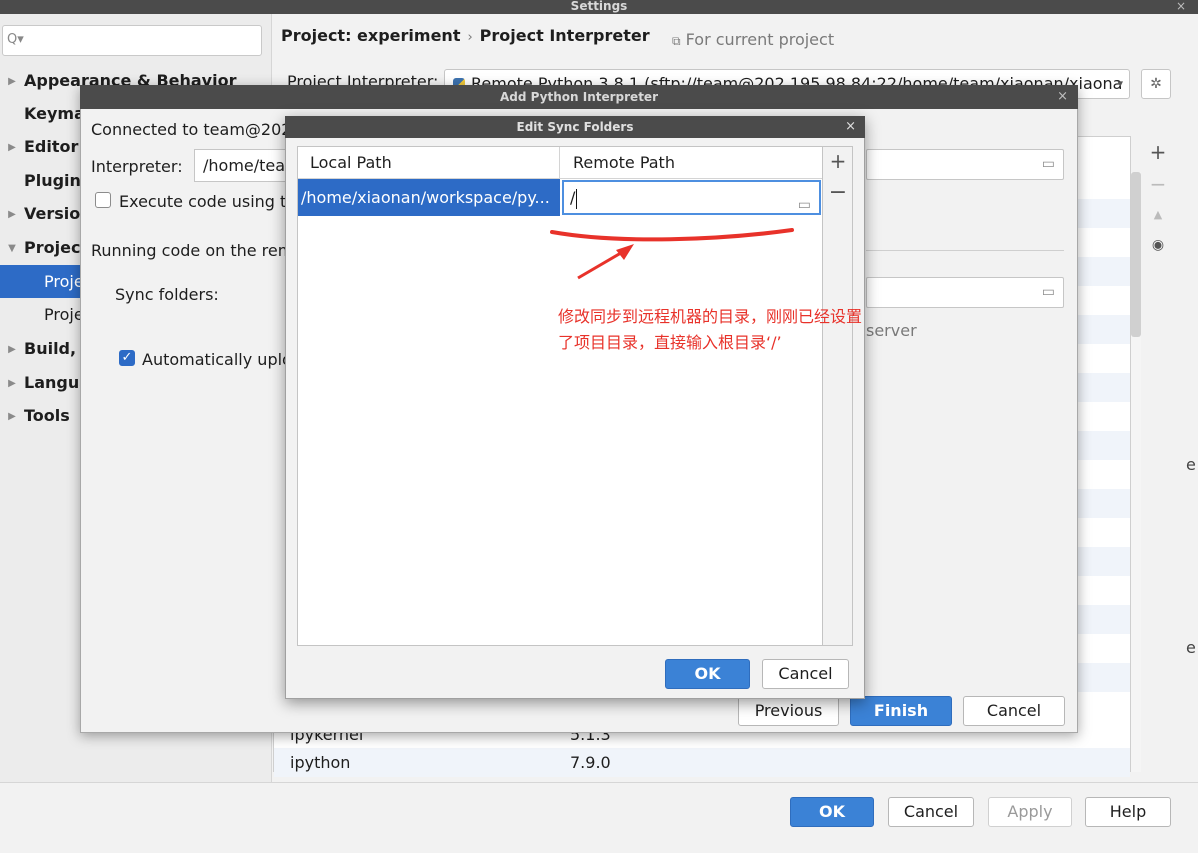  Describe the element at coordinates (1158, 152) in the screenshot. I see `add-package-icon: +` at that location.